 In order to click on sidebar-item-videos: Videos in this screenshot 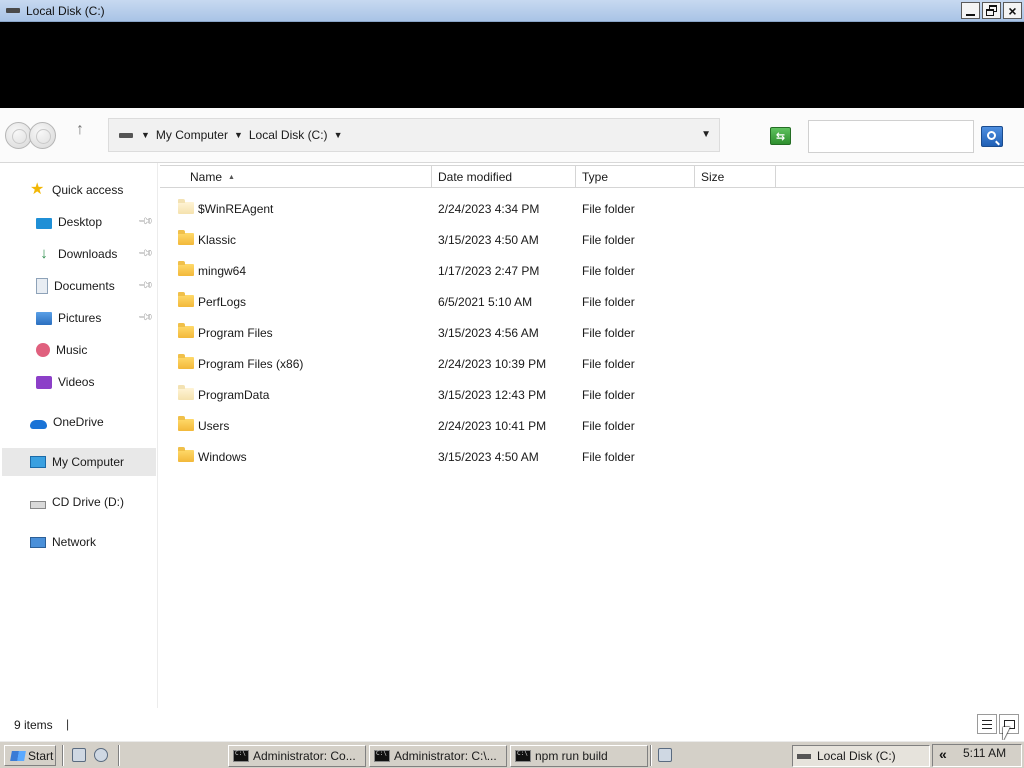, I will do `click(97, 382)`.